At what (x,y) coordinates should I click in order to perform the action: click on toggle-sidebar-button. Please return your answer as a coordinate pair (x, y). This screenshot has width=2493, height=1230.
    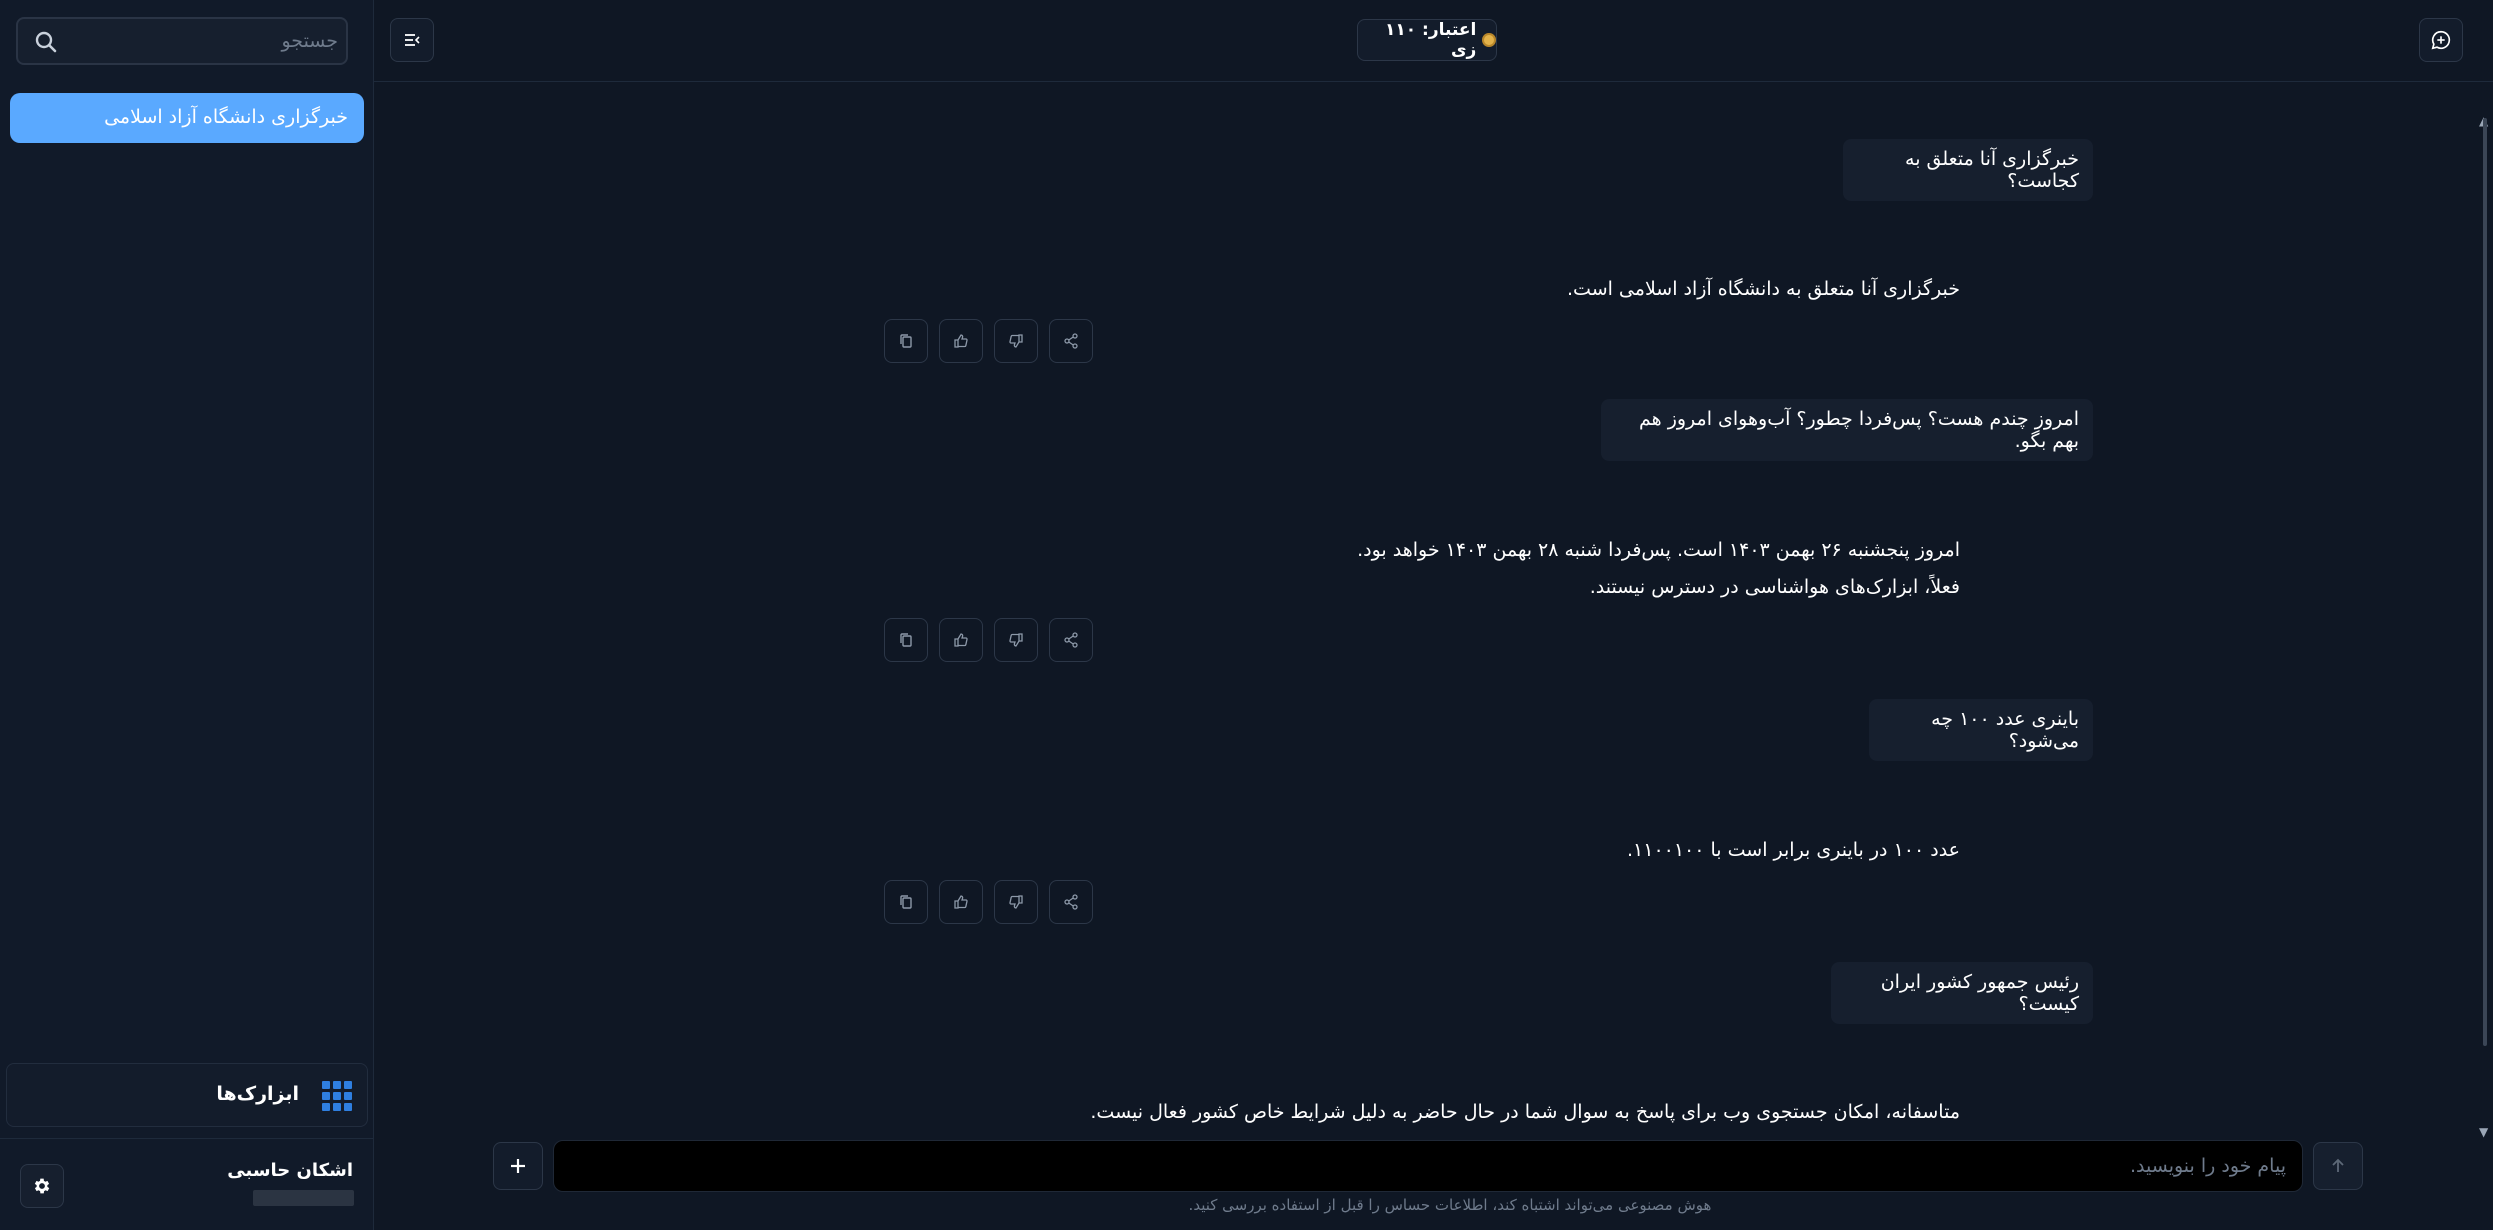
    Looking at the image, I should click on (412, 40).